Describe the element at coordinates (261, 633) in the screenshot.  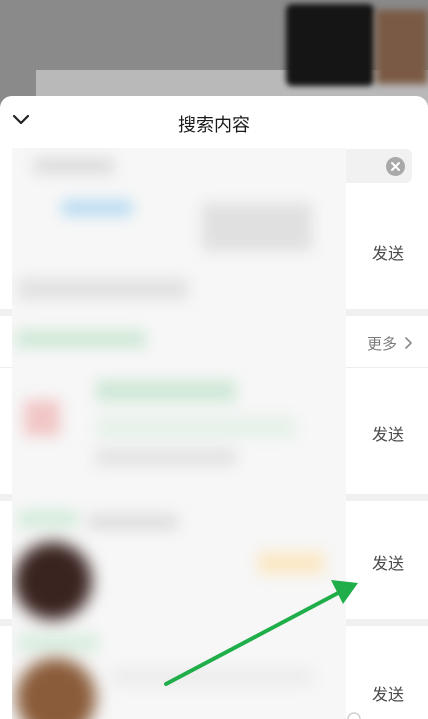
I see `annotation-arrow-icon` at that location.